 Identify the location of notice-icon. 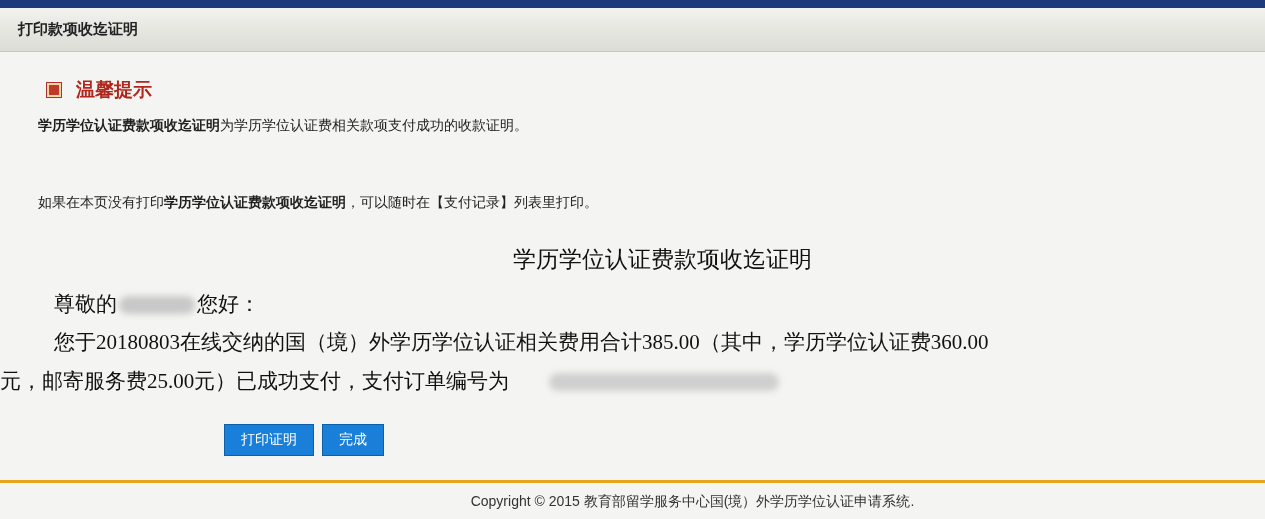
(54, 90).